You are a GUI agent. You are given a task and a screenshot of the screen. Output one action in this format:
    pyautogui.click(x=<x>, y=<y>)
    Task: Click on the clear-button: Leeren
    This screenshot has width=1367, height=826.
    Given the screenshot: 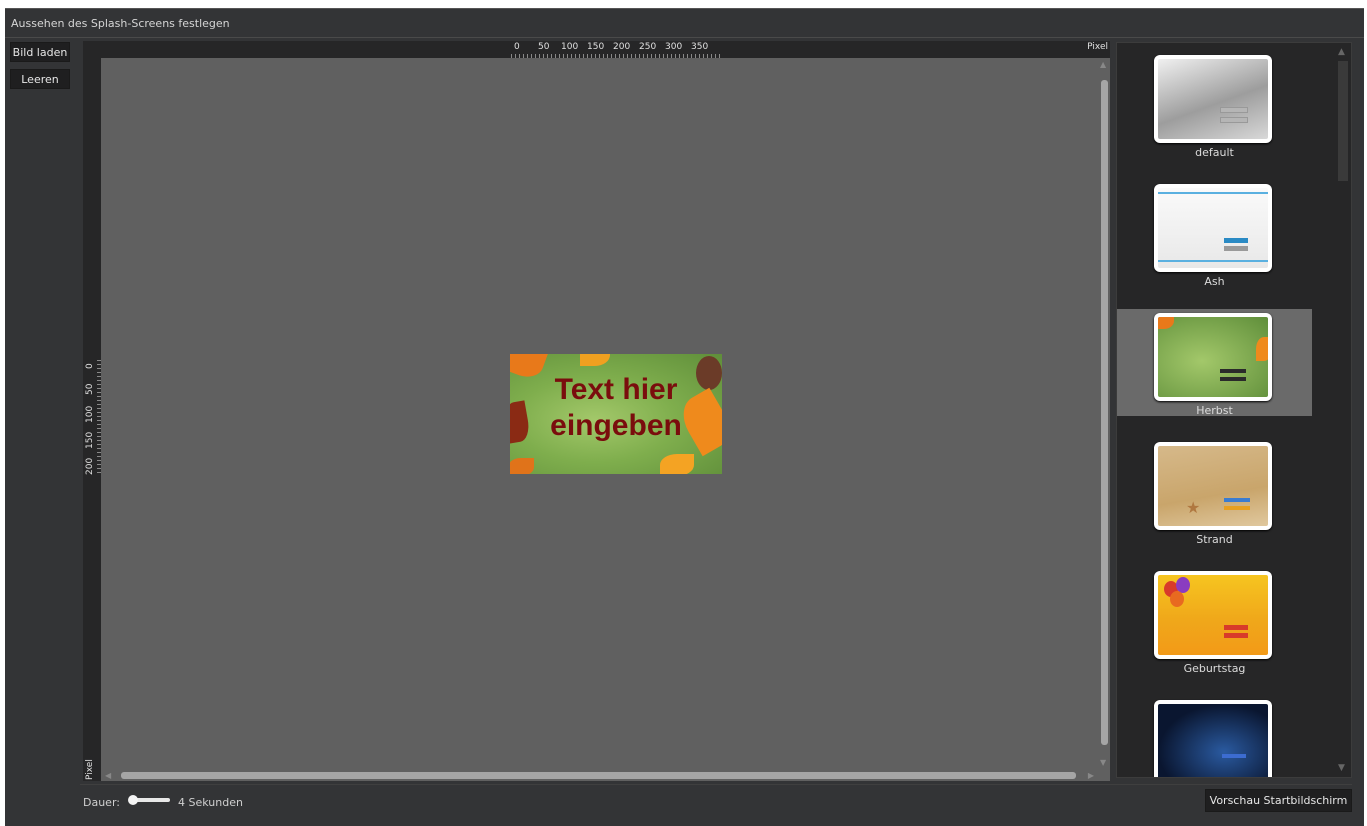 What is the action you would take?
    pyautogui.click(x=40, y=79)
    